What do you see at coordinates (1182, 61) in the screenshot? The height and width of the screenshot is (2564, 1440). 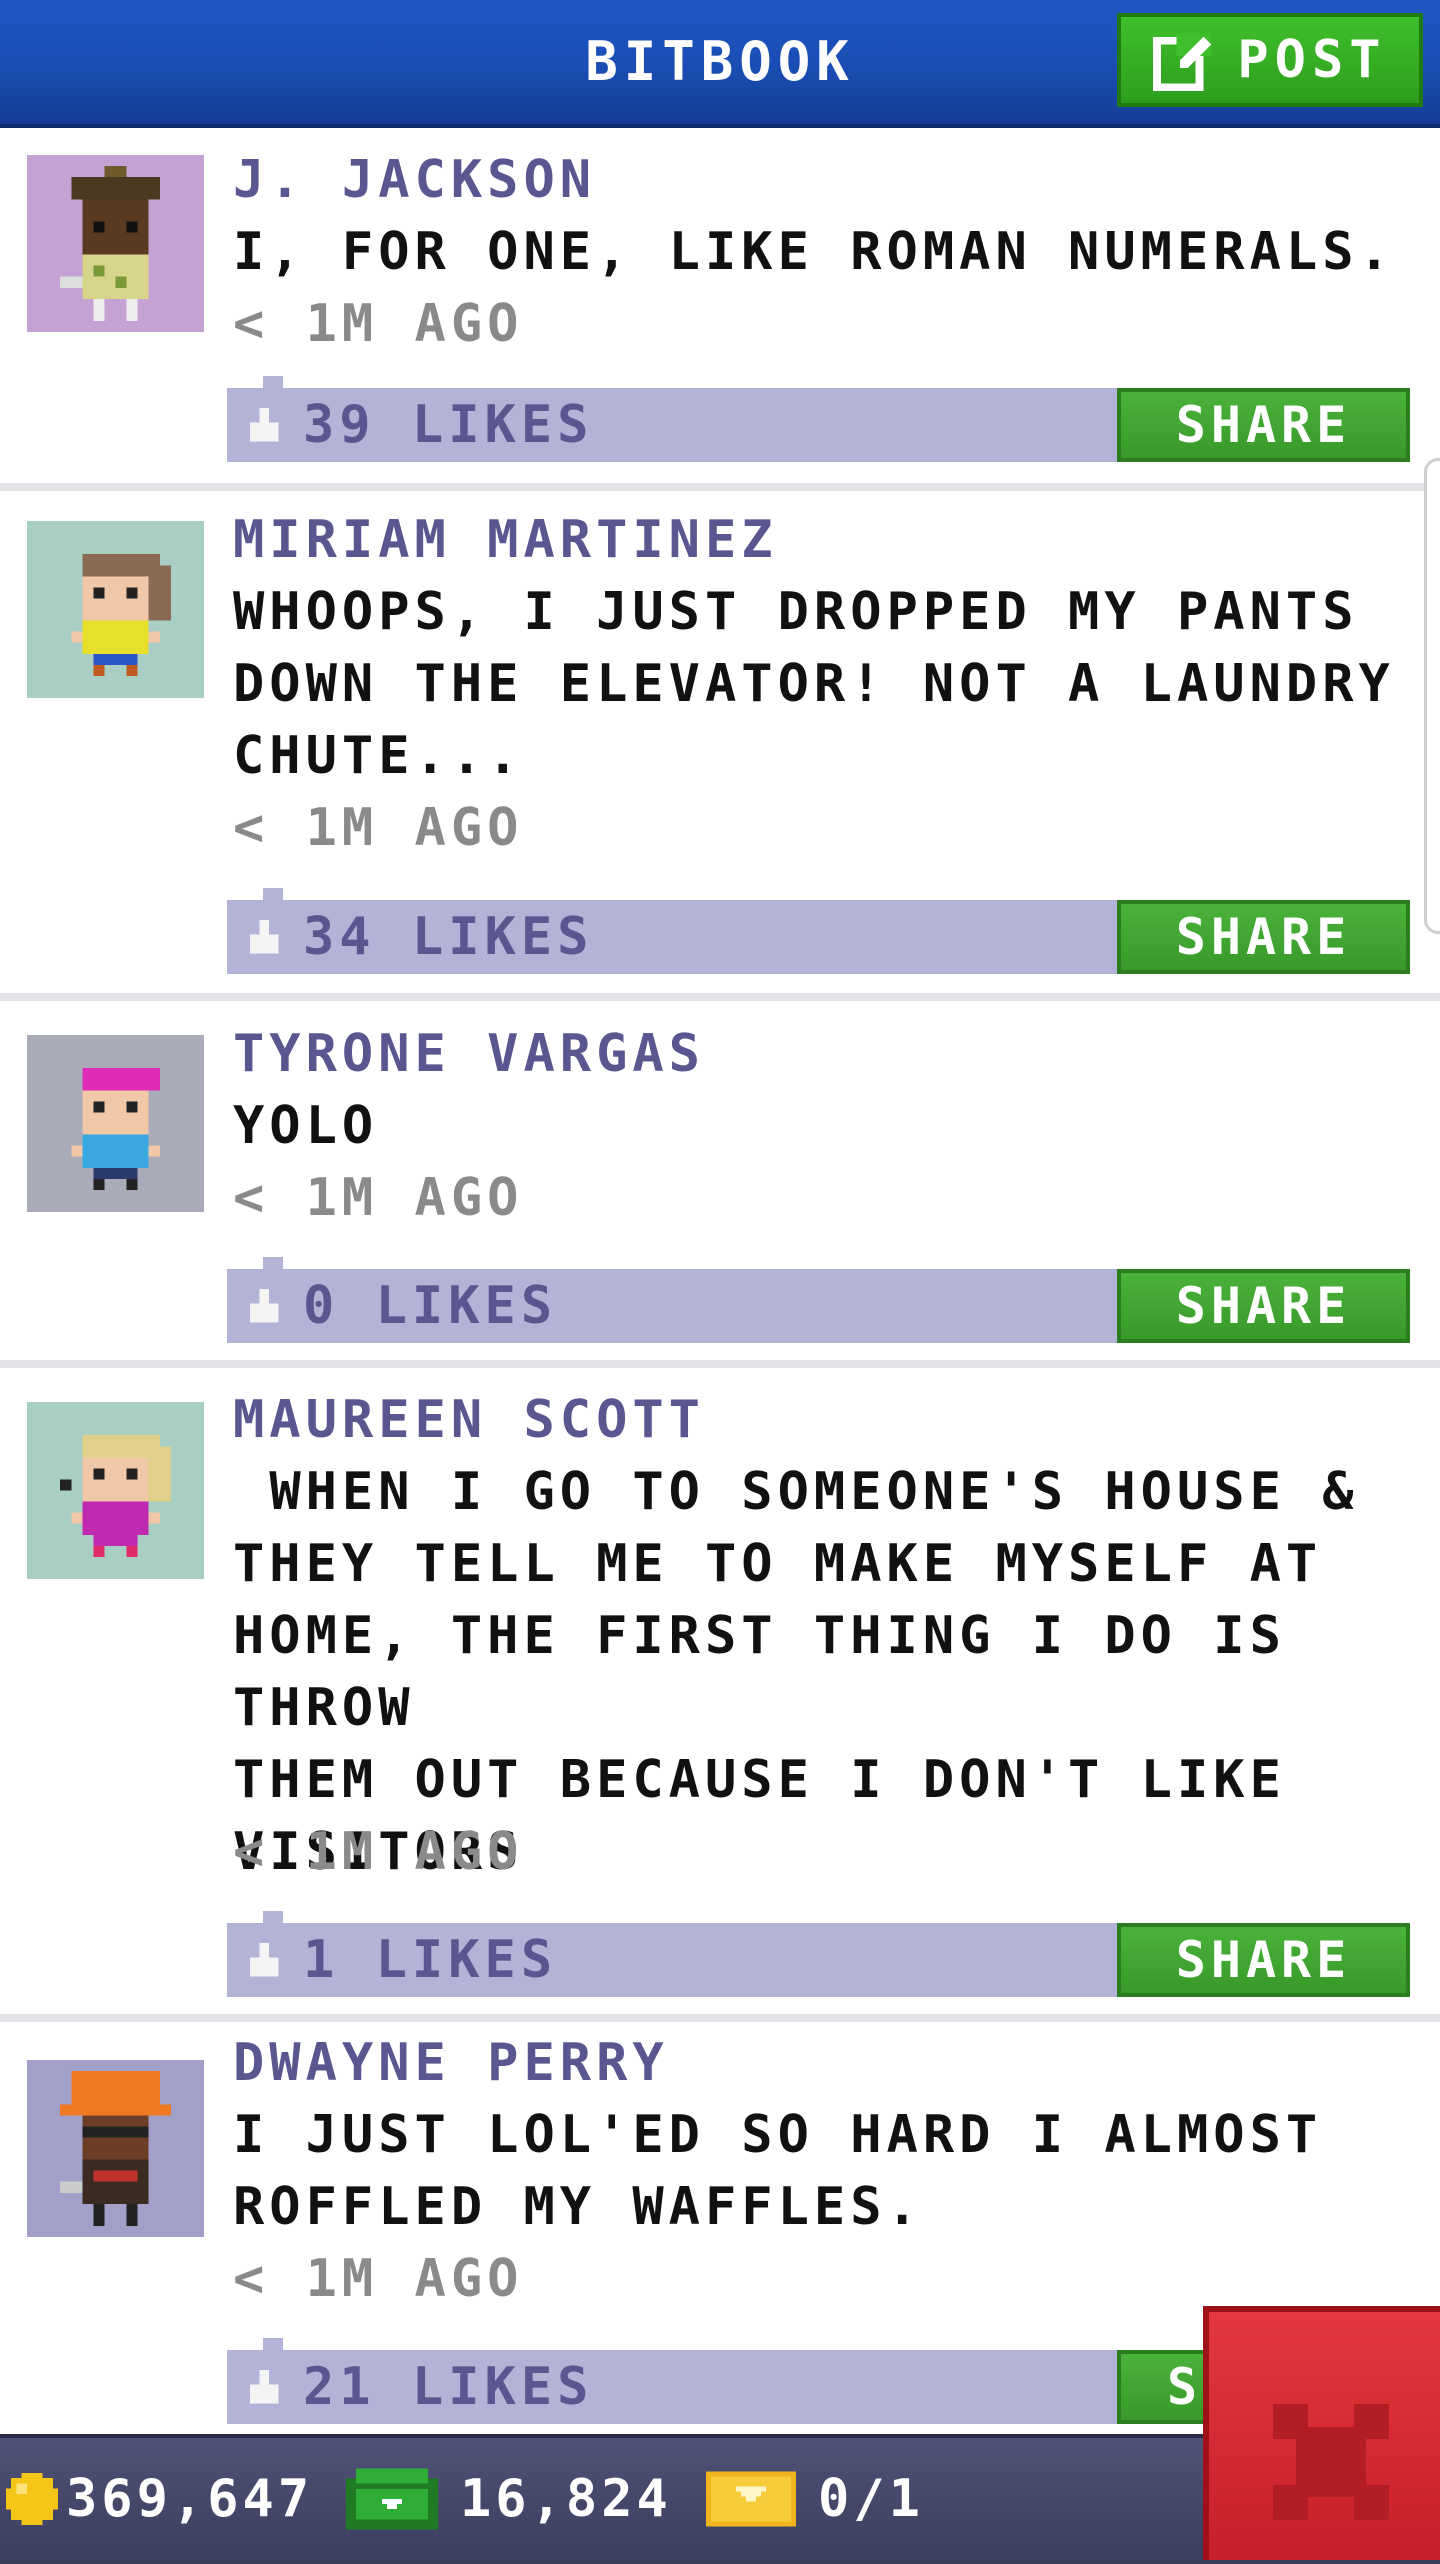 I see `edit-icon` at bounding box center [1182, 61].